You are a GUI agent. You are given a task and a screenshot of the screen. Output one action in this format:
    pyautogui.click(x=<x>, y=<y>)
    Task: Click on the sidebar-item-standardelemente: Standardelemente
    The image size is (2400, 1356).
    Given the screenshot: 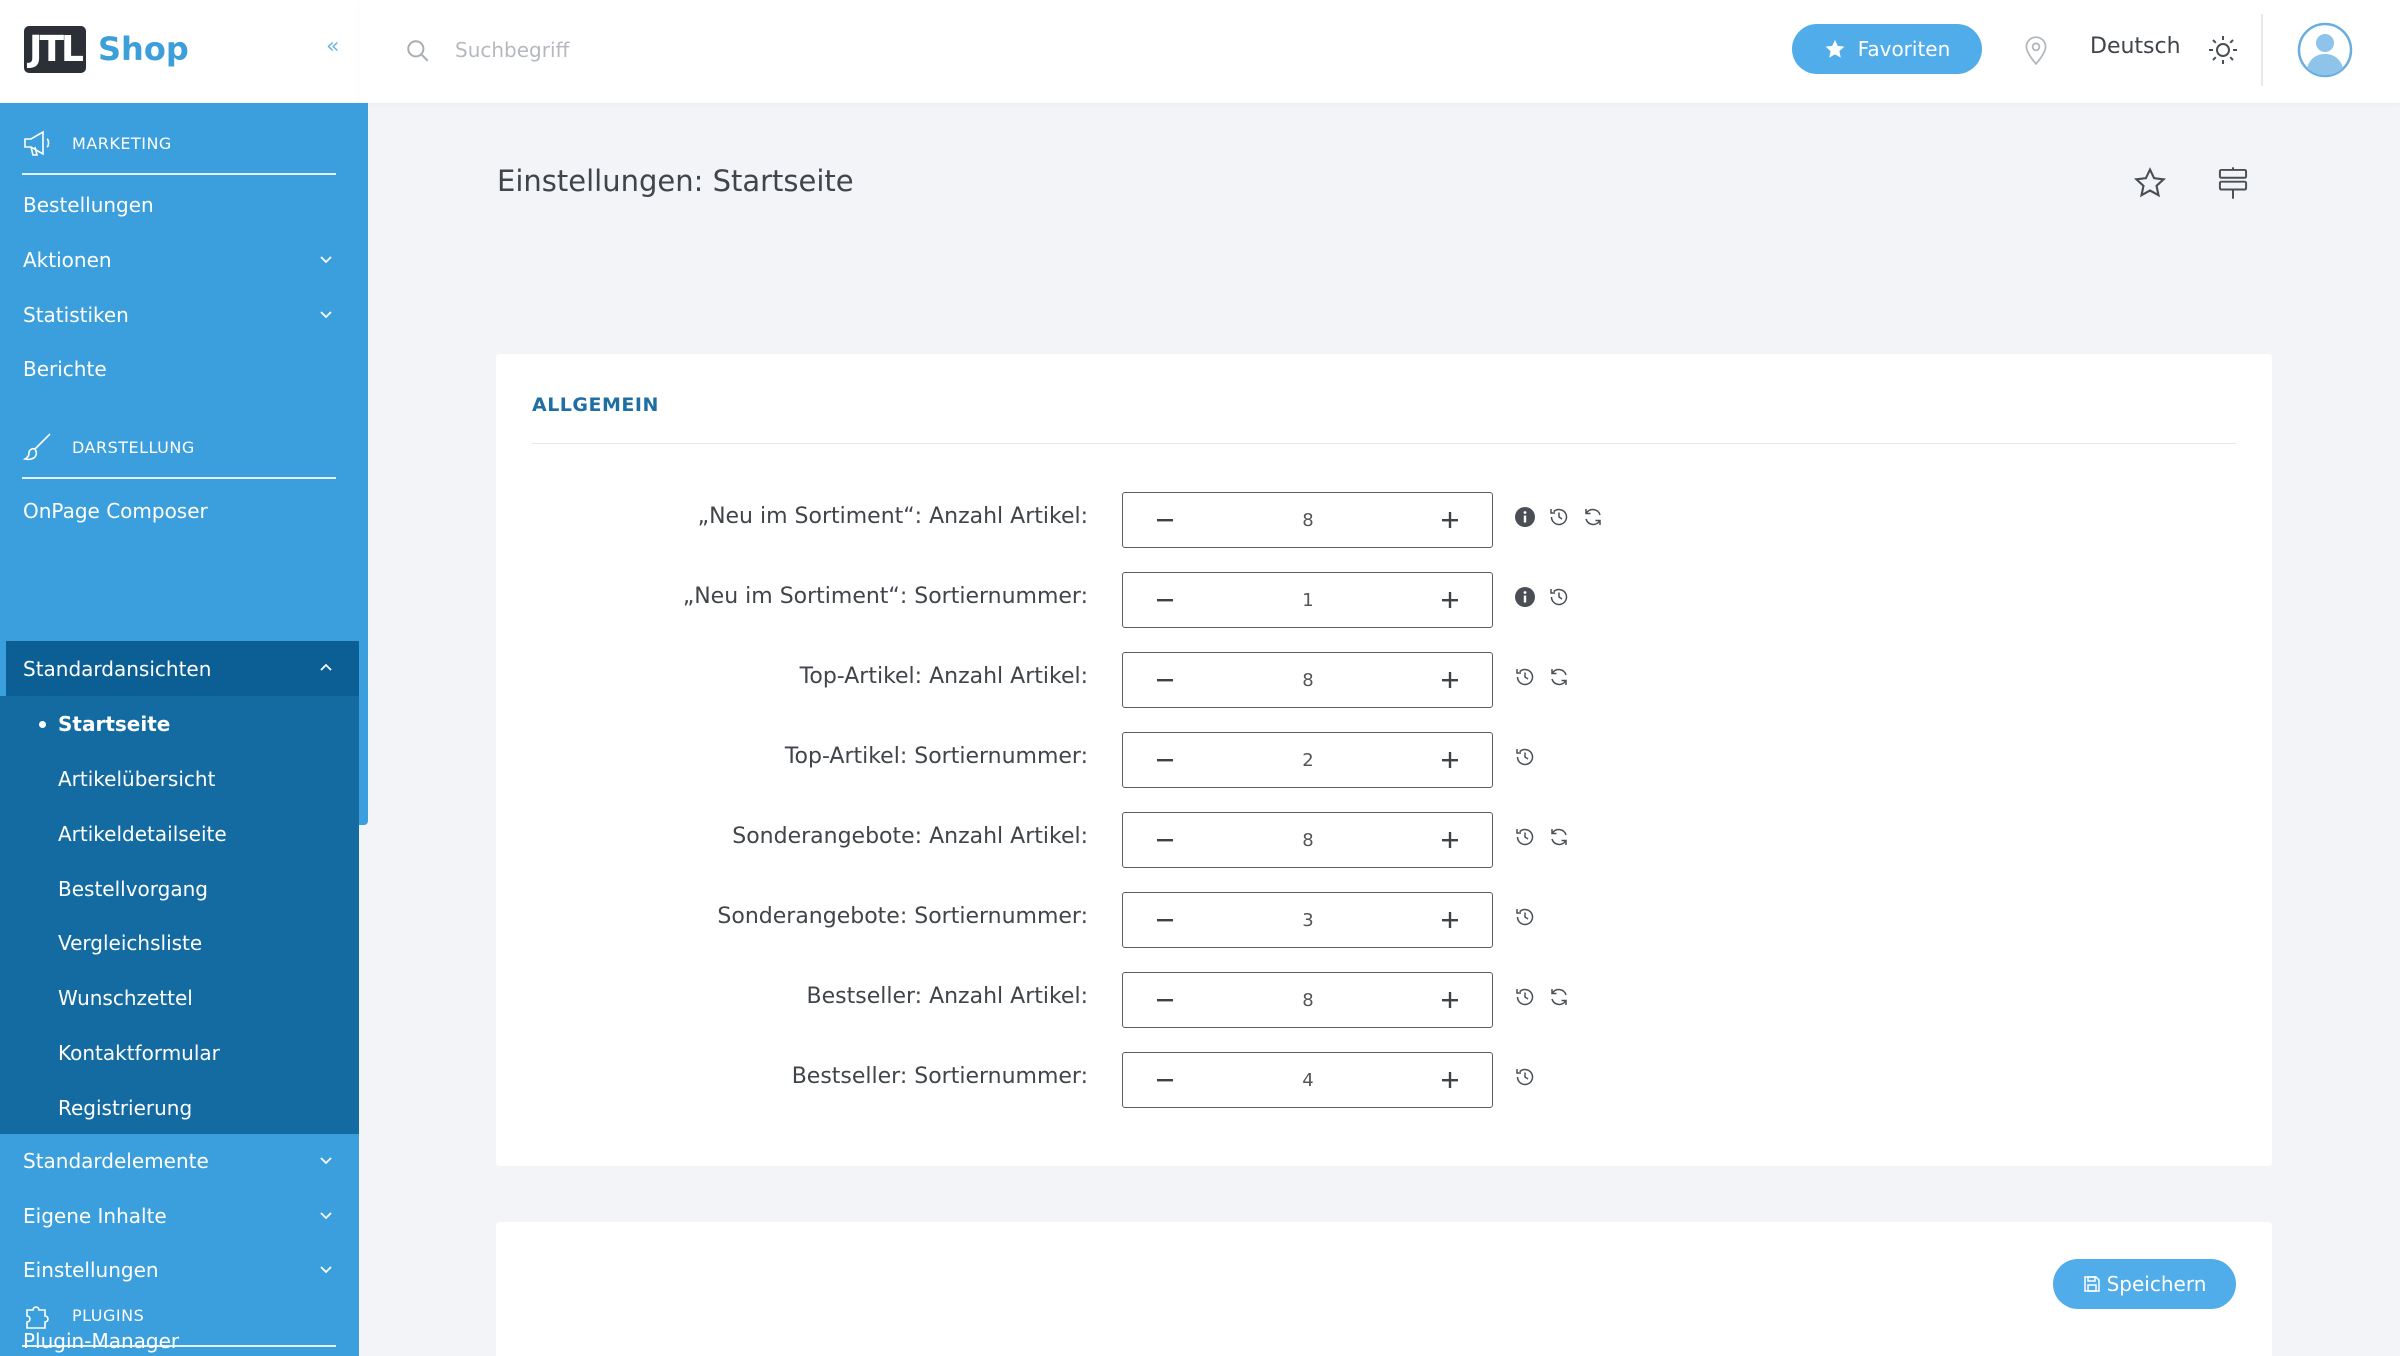 What is the action you would take?
    pyautogui.click(x=179, y=1160)
    